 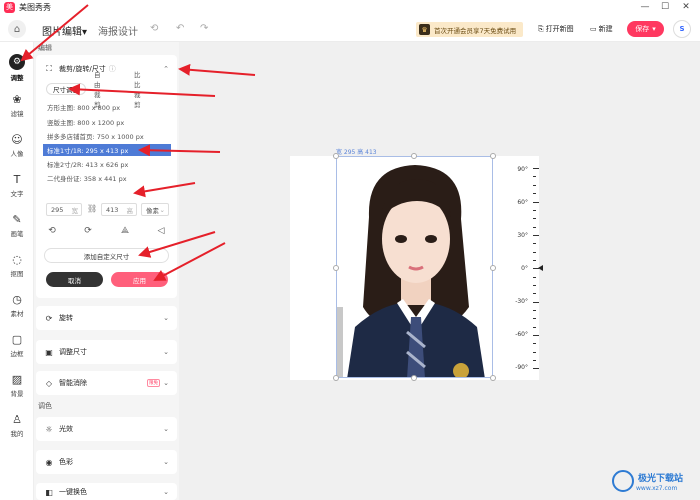 What do you see at coordinates (64, 30) in the screenshot?
I see `tab-image-edit: 图片编辑▾` at bounding box center [64, 30].